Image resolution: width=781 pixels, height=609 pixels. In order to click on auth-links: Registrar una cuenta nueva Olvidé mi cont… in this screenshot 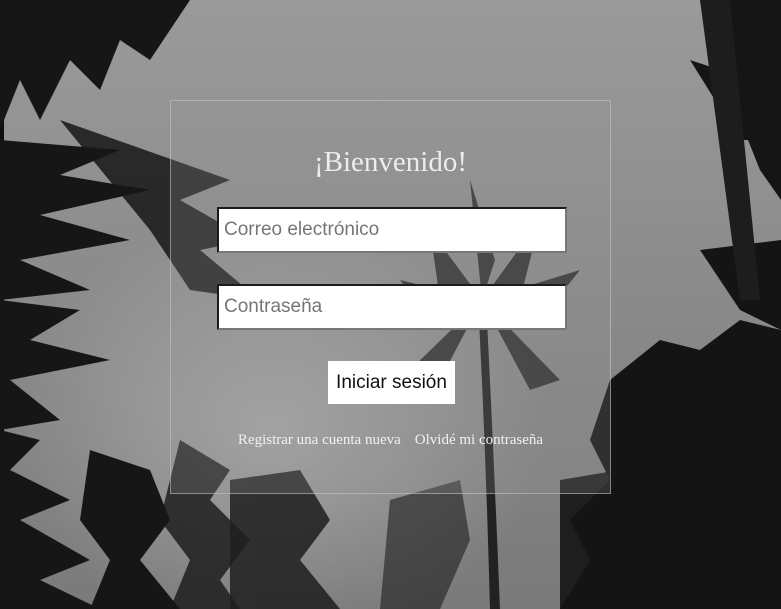, I will do `click(390, 440)`.